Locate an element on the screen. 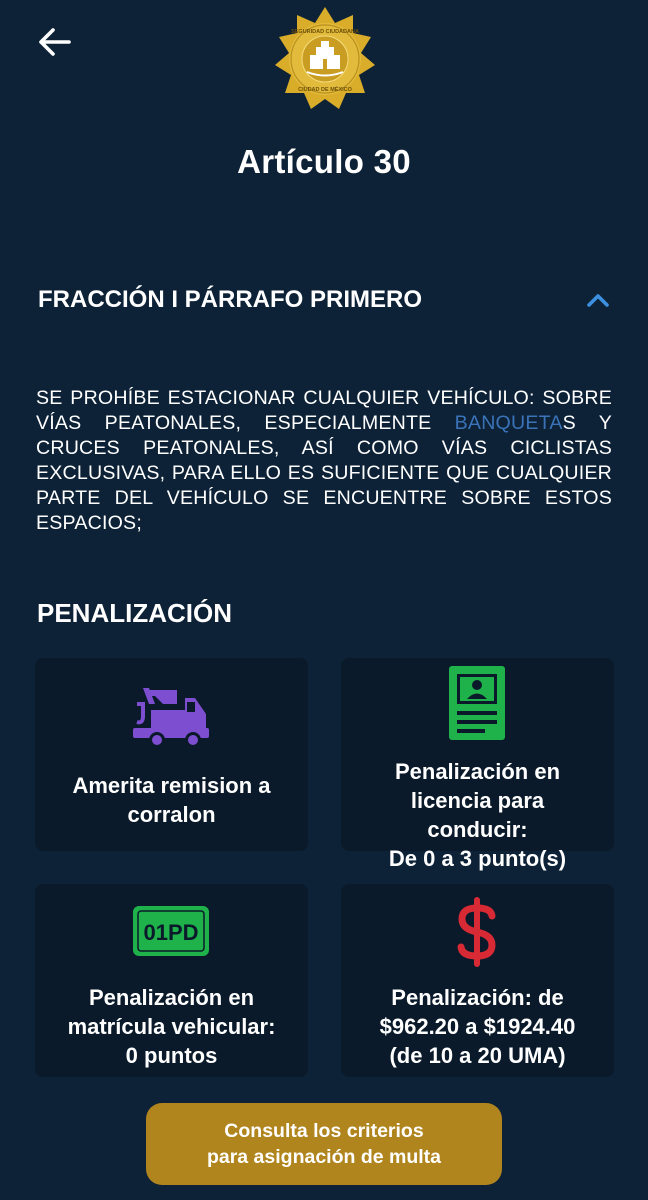 Image resolution: width=648 pixels, height=1200 pixels. fraction-accordion-header: FRACCIÓN I PÁRRAFO PRIMERO is located at coordinates (326, 300).